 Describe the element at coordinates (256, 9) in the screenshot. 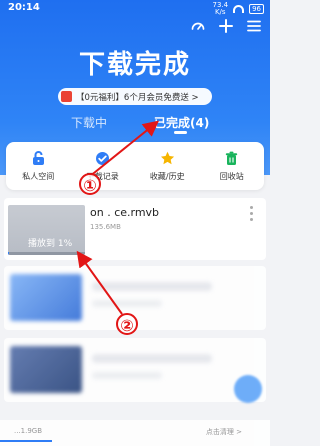

I see `battery-icon: 96` at that location.